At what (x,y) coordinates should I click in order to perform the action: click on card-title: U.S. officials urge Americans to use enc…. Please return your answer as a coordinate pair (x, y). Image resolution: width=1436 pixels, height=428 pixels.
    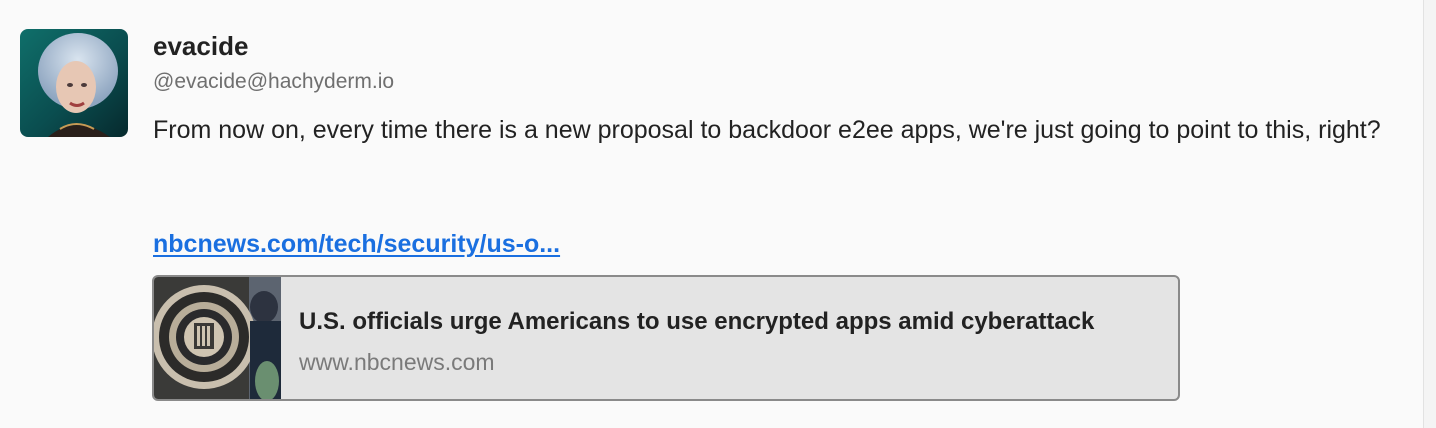
    Looking at the image, I should click on (697, 321).